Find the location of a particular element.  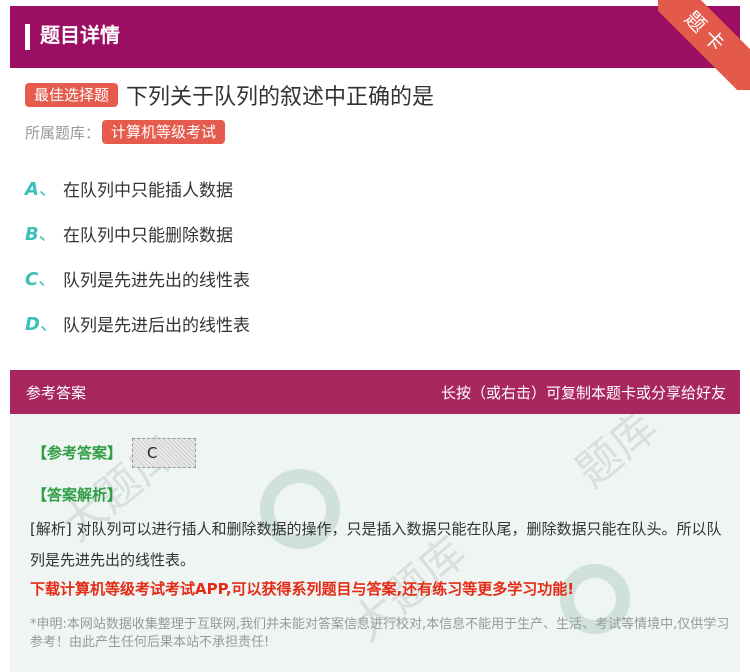

corner-ribbon: 题卡 is located at coordinates (704, 45).